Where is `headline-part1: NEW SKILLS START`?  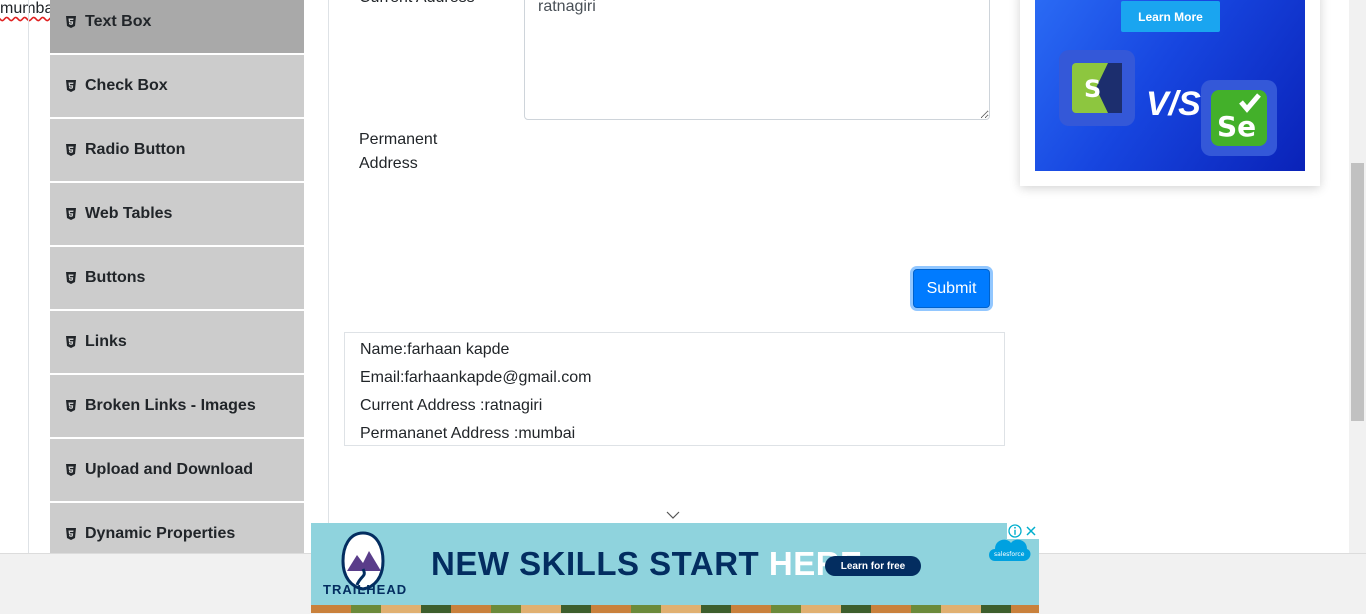 headline-part1: NEW SKILLS START is located at coordinates (600, 563).